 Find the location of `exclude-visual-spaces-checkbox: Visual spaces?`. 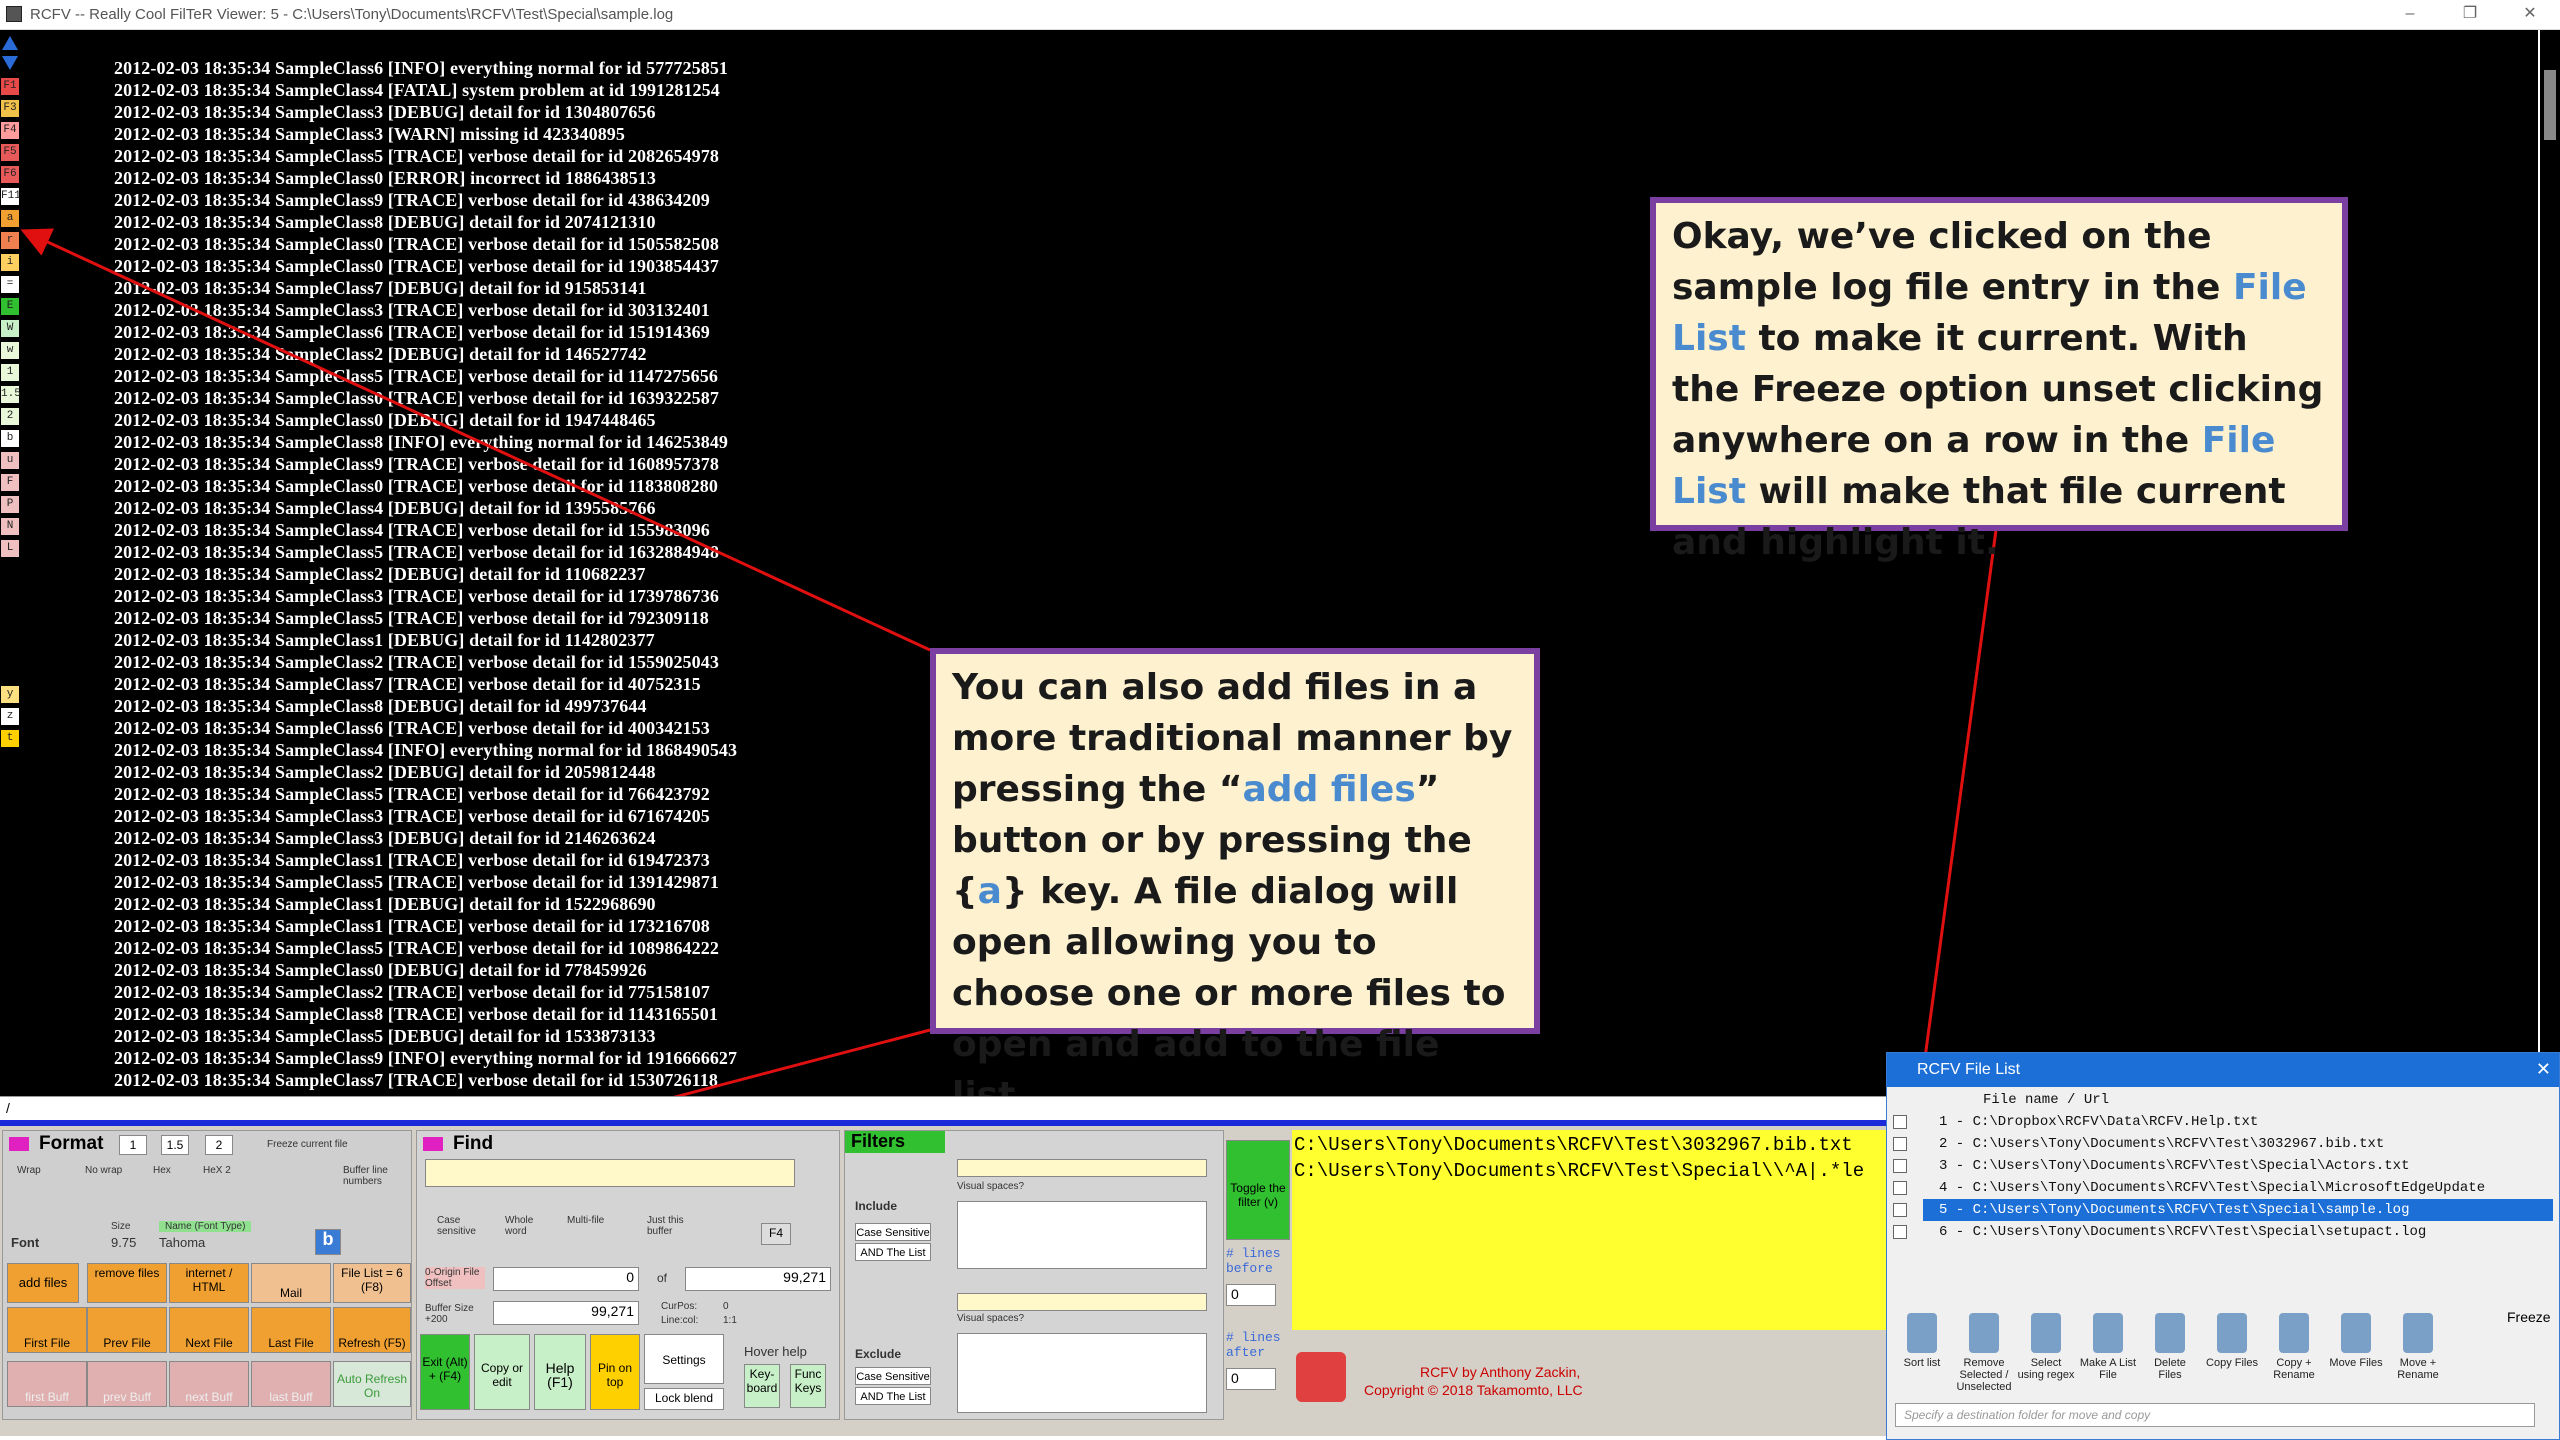

exclude-visual-spaces-checkbox: Visual spaces? is located at coordinates (990, 1318).